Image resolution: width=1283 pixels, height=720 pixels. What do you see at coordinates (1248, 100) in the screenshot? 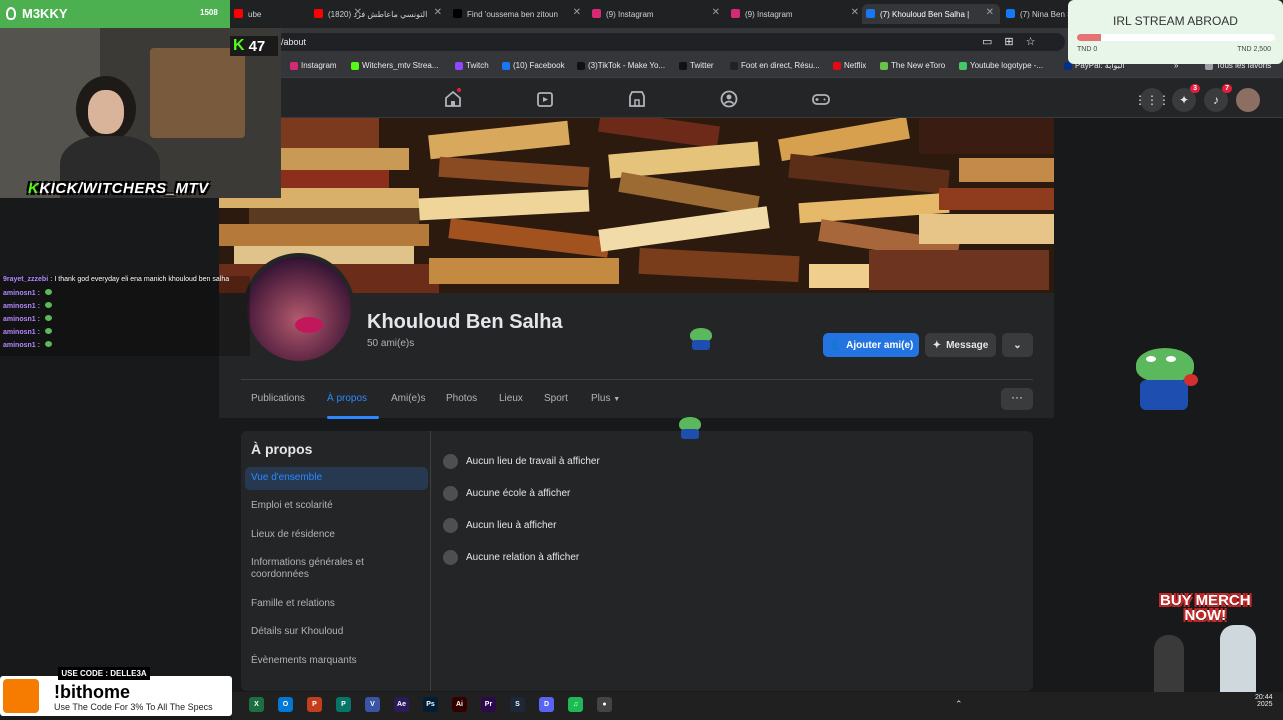
I see `account-avatar` at bounding box center [1248, 100].